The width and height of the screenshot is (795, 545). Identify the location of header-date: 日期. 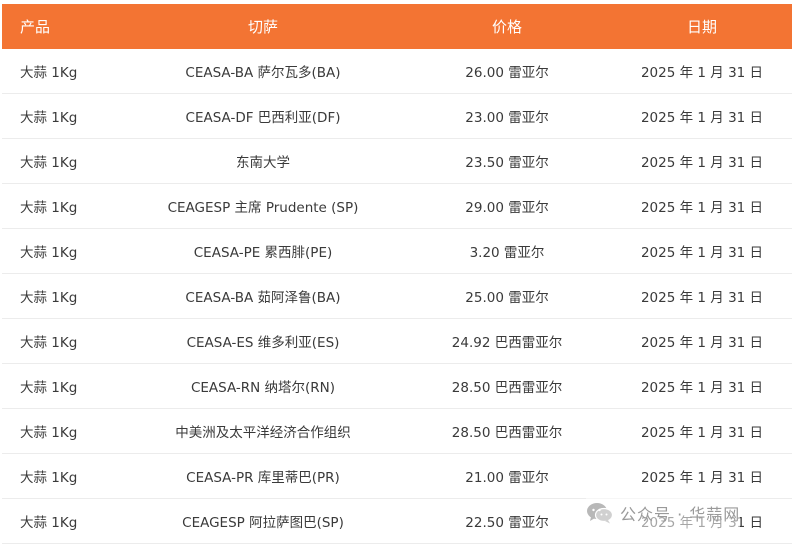
(701, 27).